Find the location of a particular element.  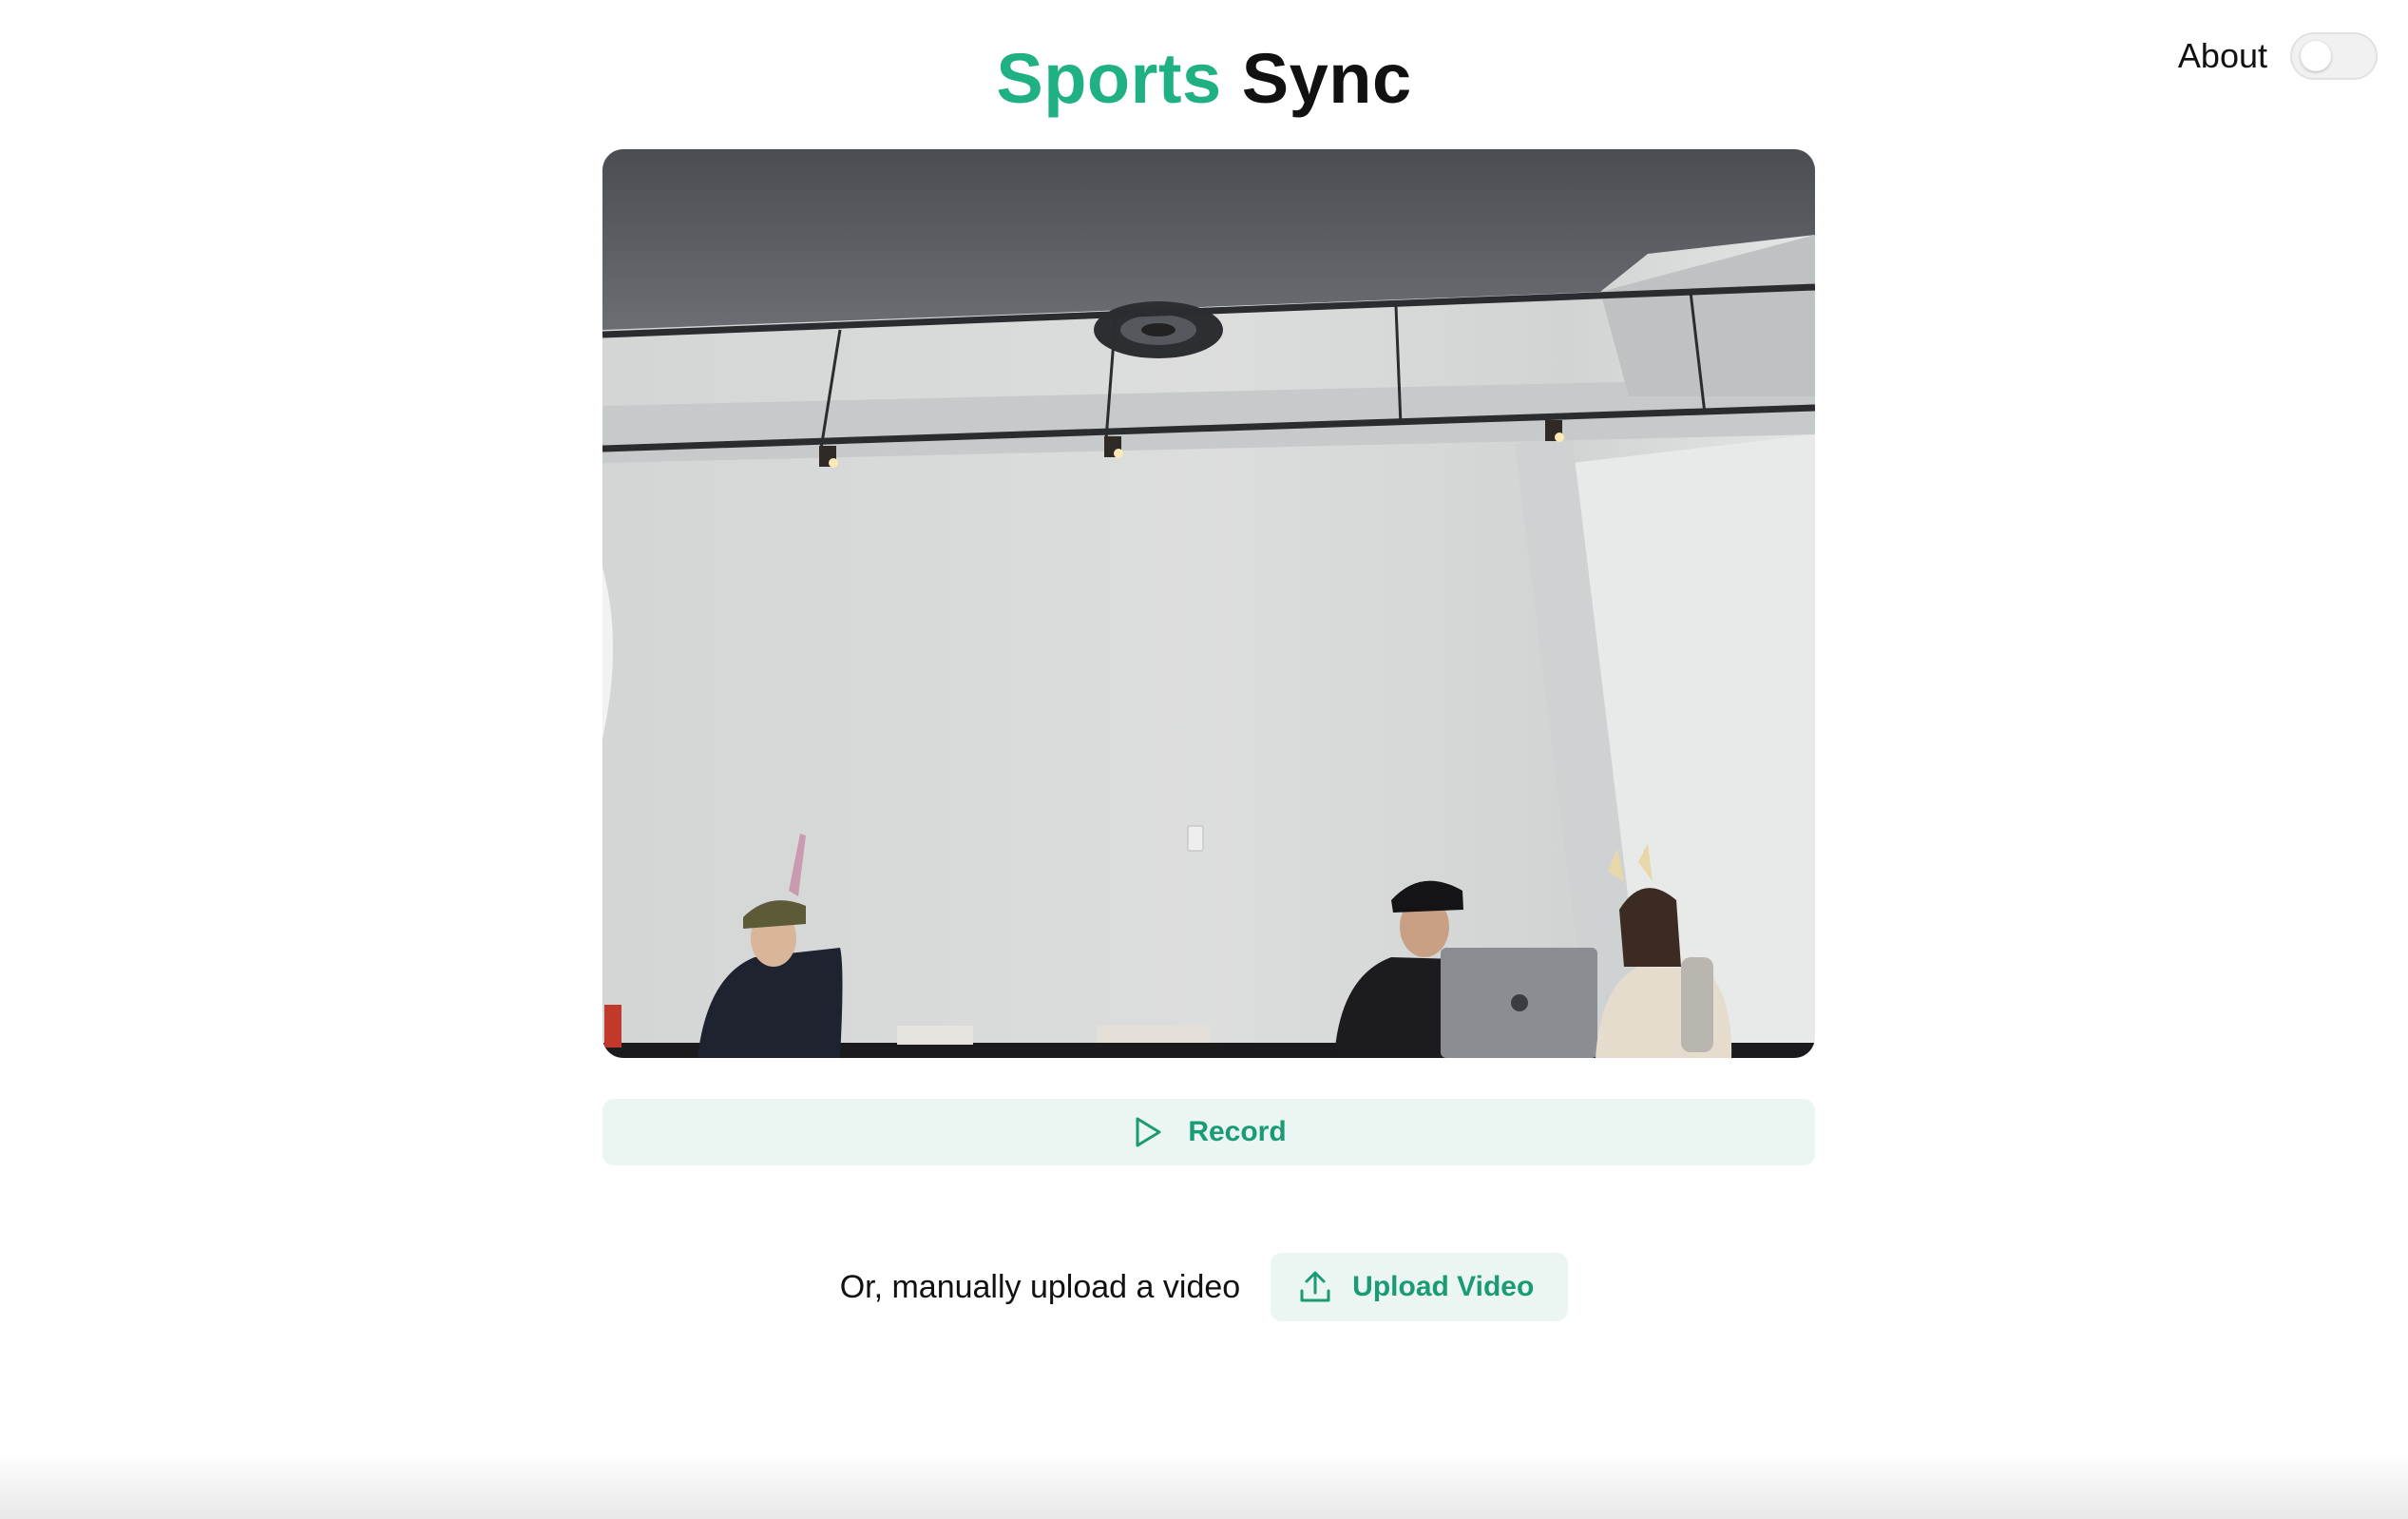

bottom-shade is located at coordinates (1204, 1486).